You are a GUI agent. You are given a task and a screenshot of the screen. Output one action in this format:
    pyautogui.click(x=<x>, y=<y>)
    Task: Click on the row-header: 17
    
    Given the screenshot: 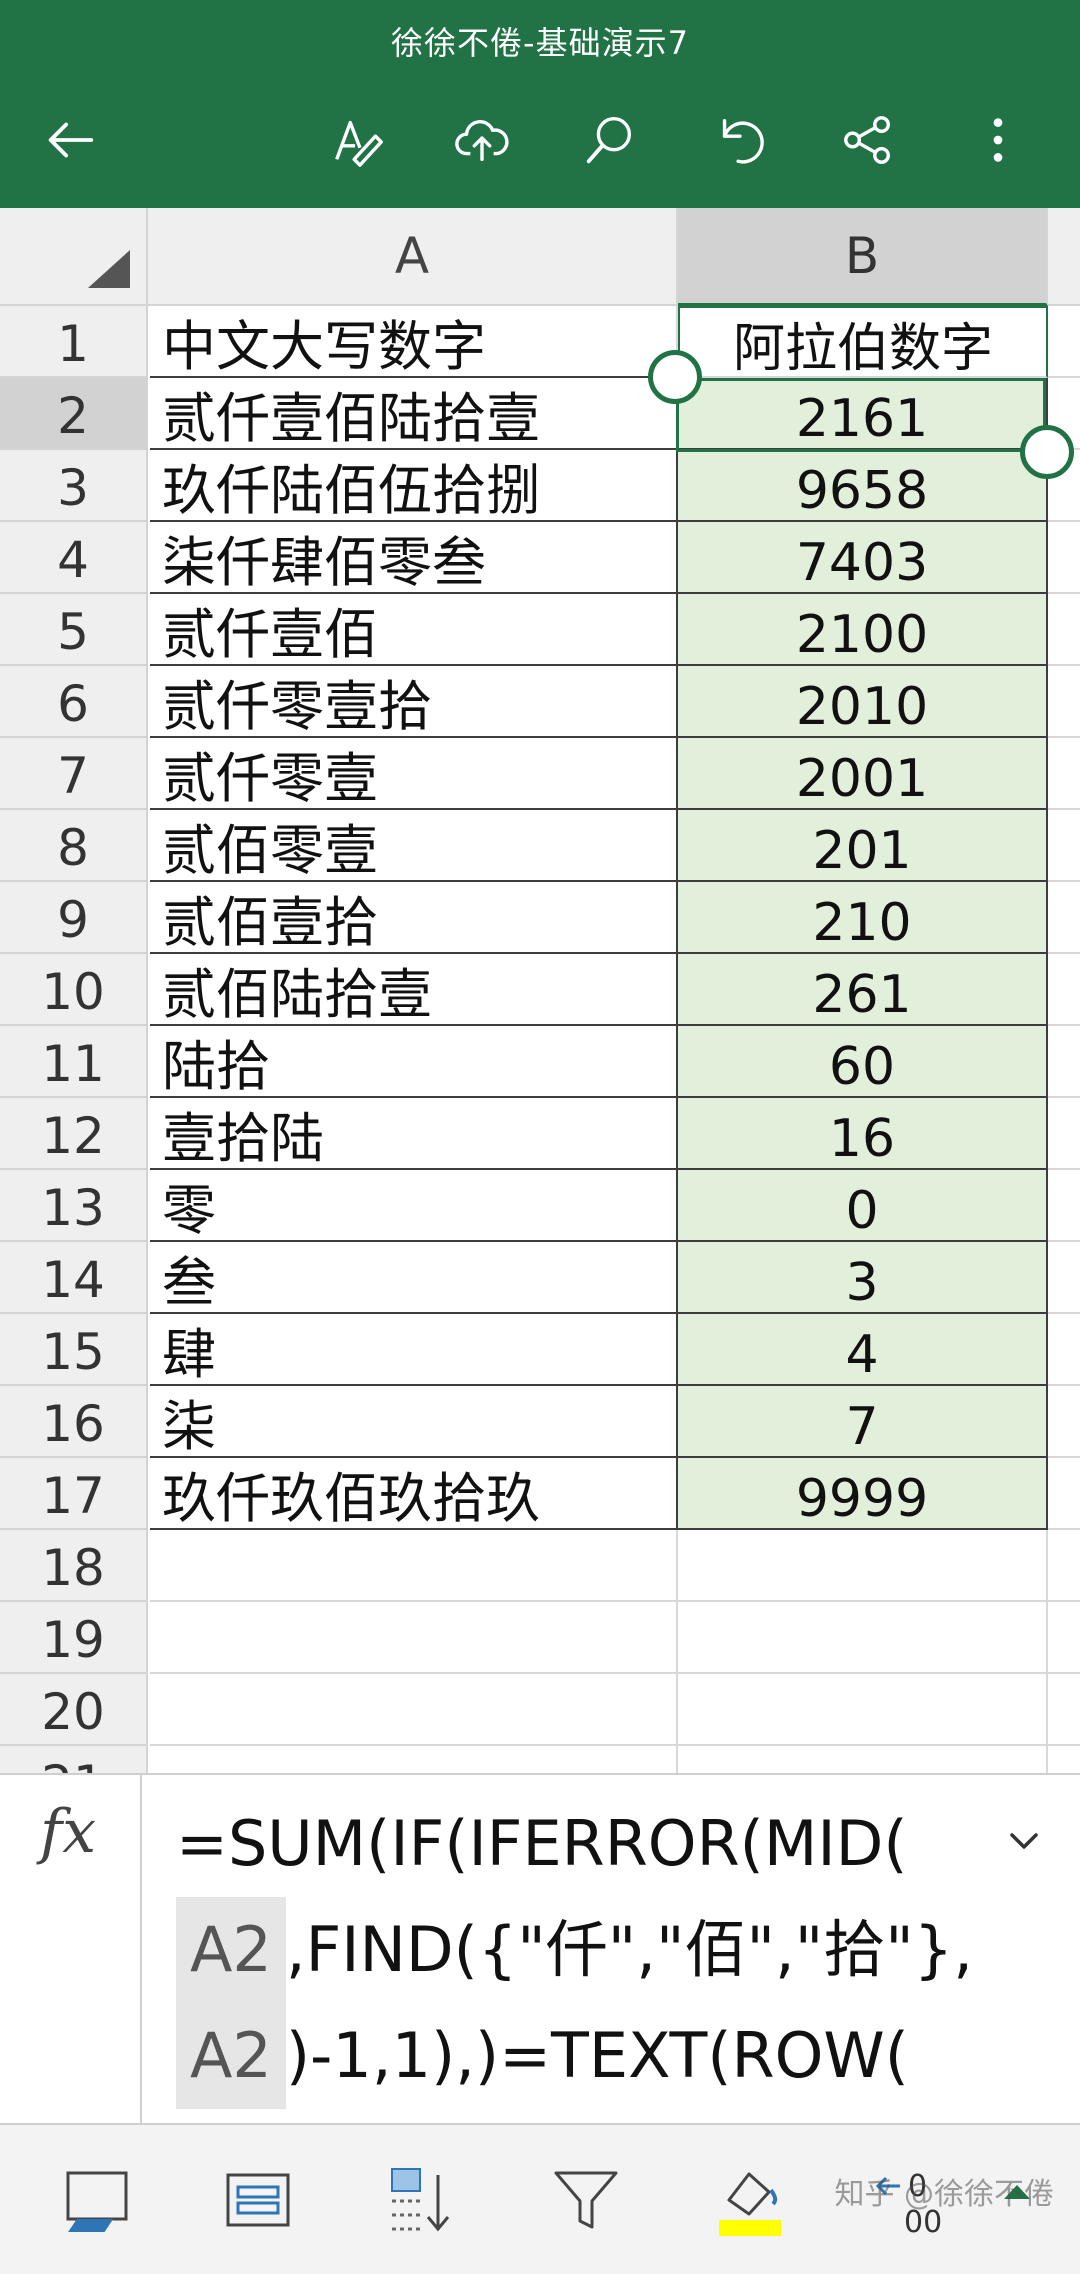 What is the action you would take?
    pyautogui.click(x=74, y=1494)
    